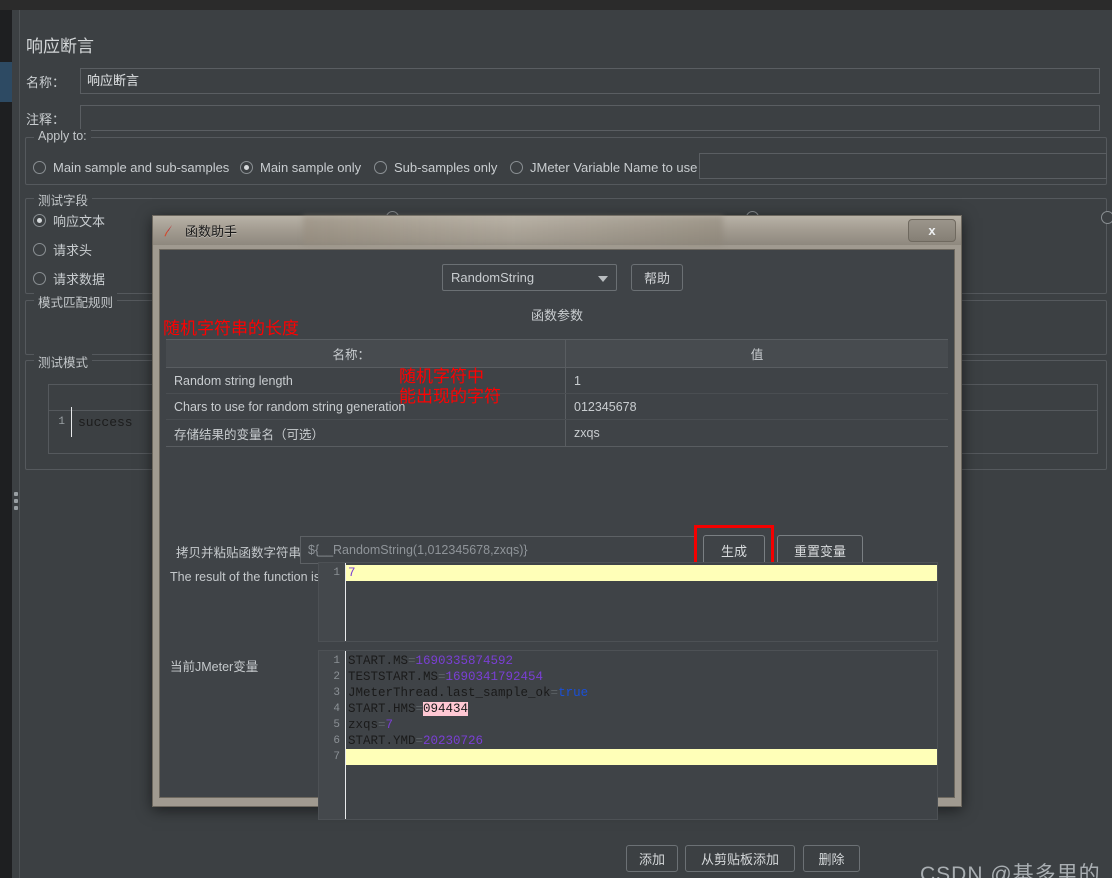 This screenshot has height=878, width=1112. I want to click on radio-label: Main sample and sub-samples, so click(141, 167).